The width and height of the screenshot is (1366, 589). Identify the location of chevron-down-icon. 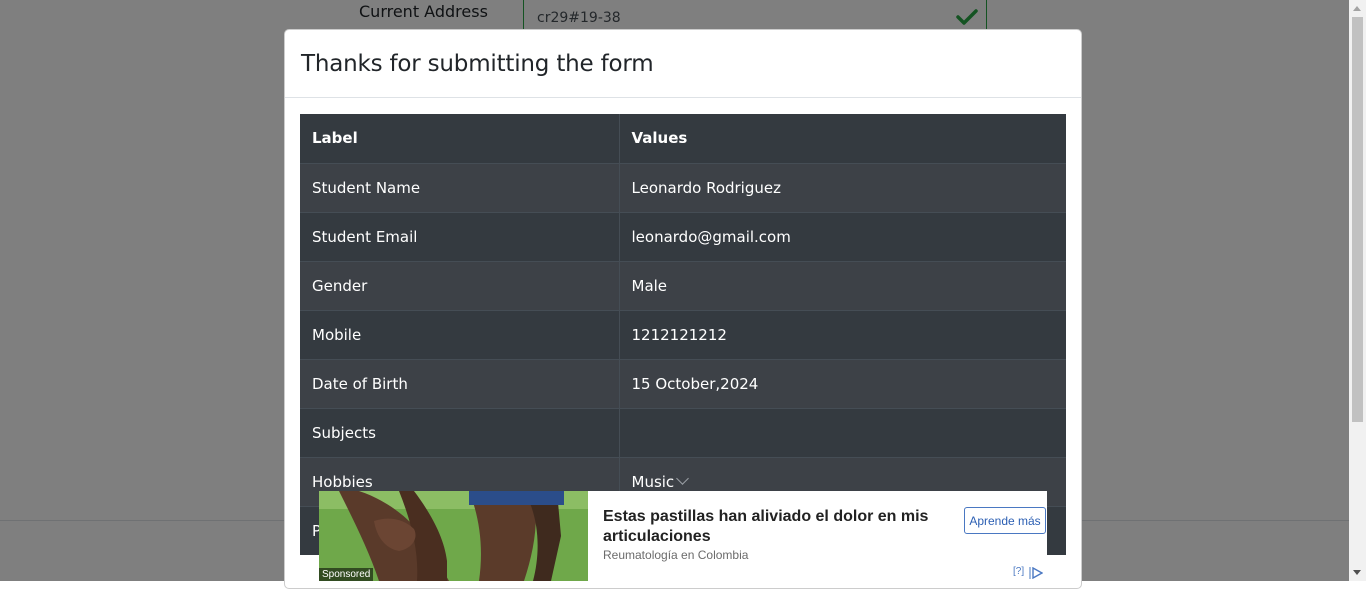
(683, 478).